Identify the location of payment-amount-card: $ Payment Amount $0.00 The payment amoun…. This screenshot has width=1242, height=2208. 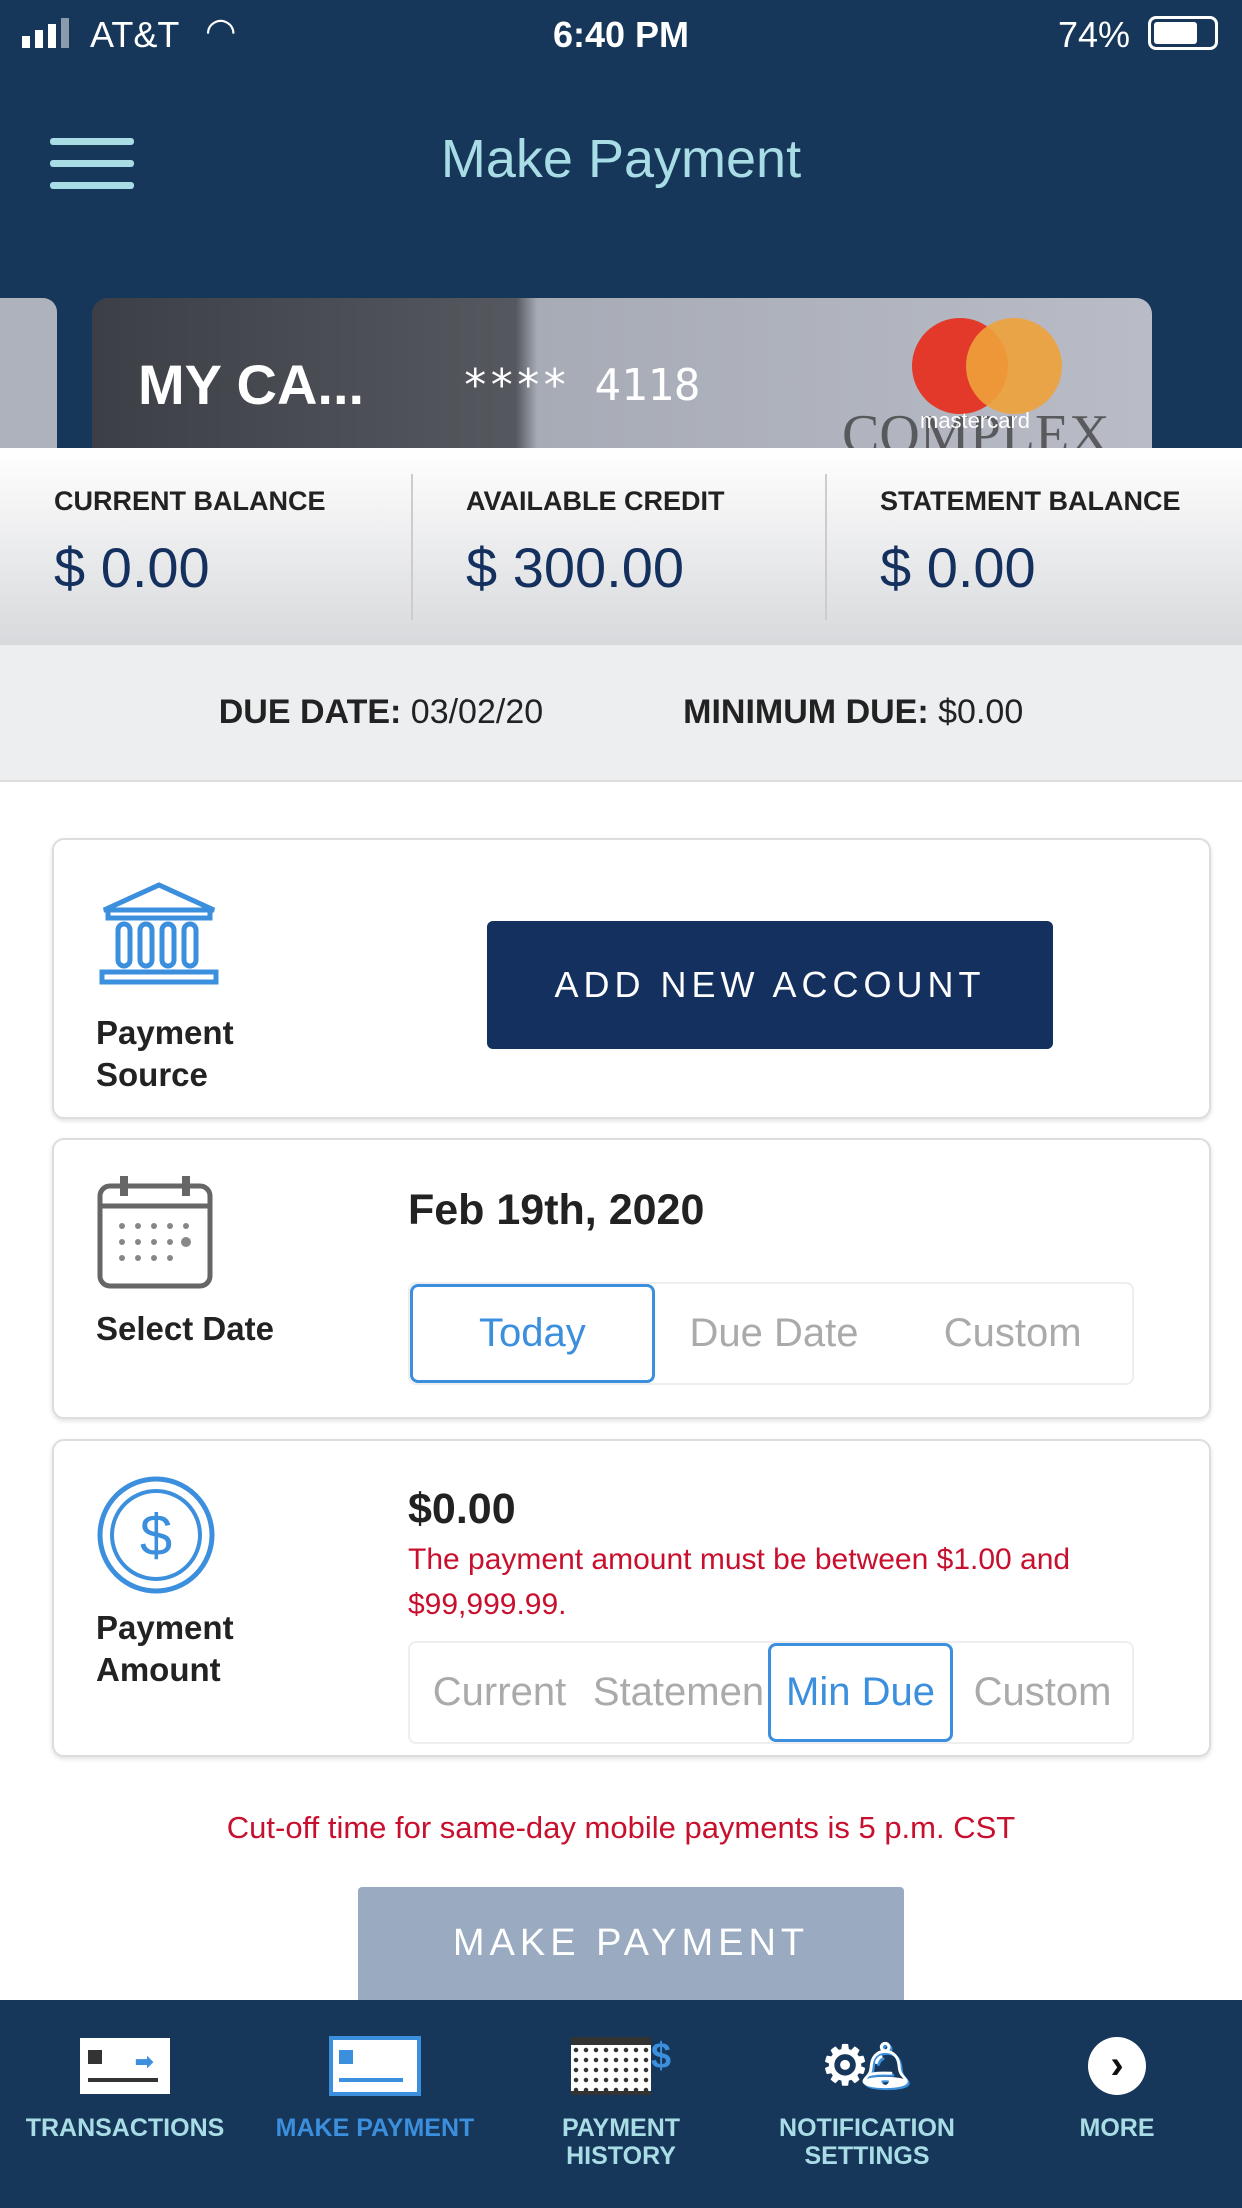
(631, 1598).